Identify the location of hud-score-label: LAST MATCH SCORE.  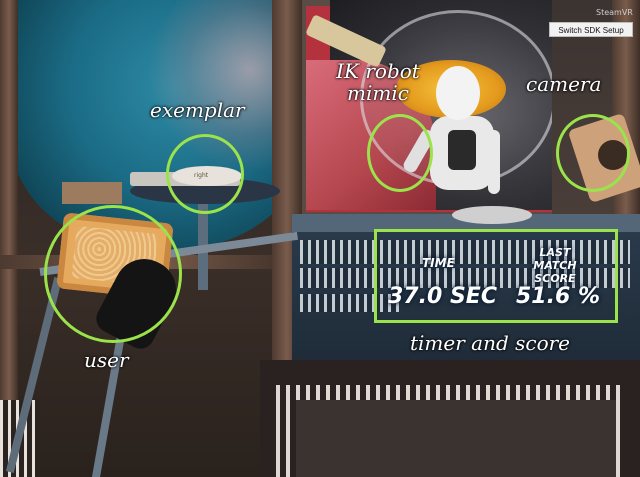
(555, 265).